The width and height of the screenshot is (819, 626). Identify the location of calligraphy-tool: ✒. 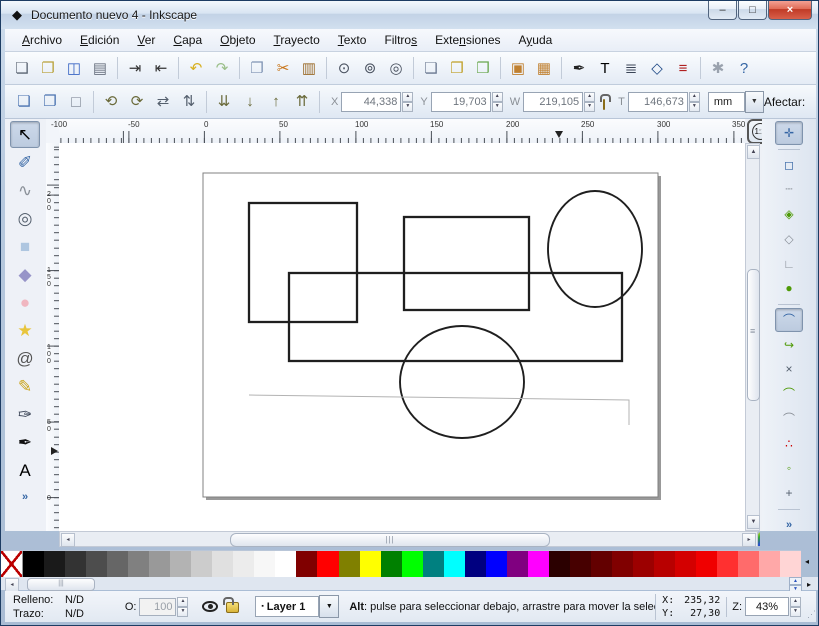
(25, 442).